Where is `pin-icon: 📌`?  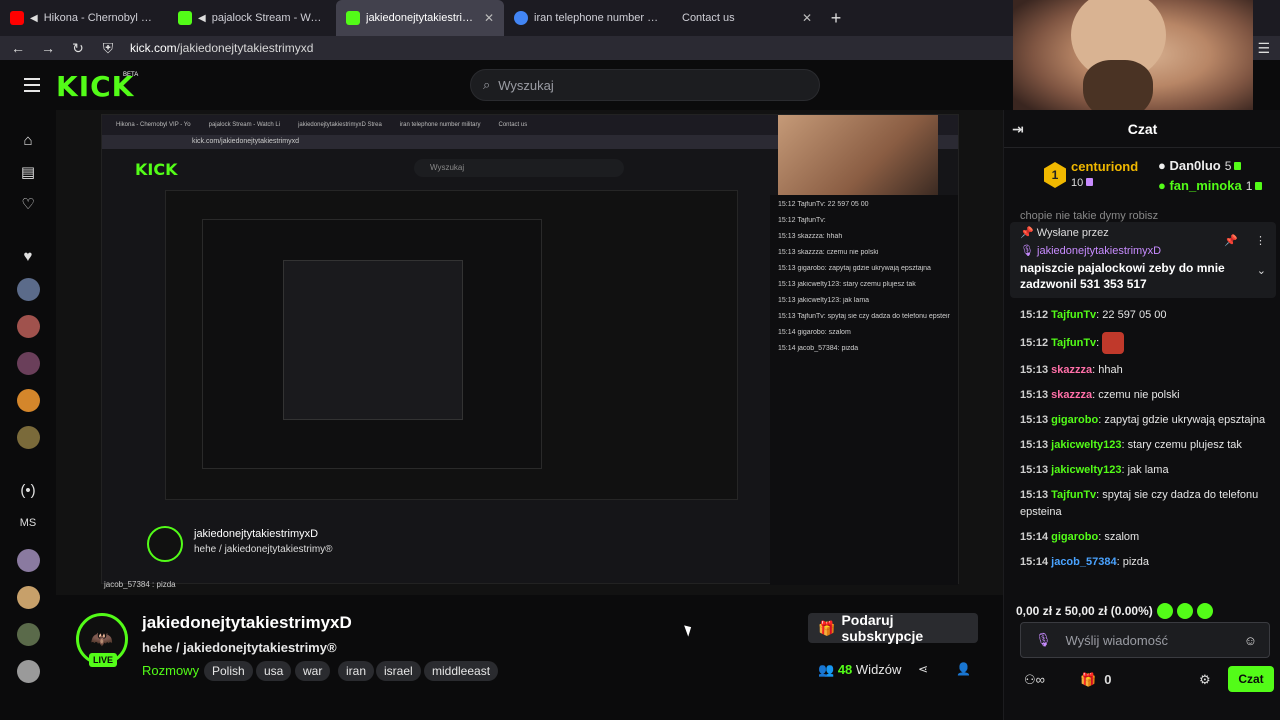 pin-icon: 📌 is located at coordinates (1231, 240).